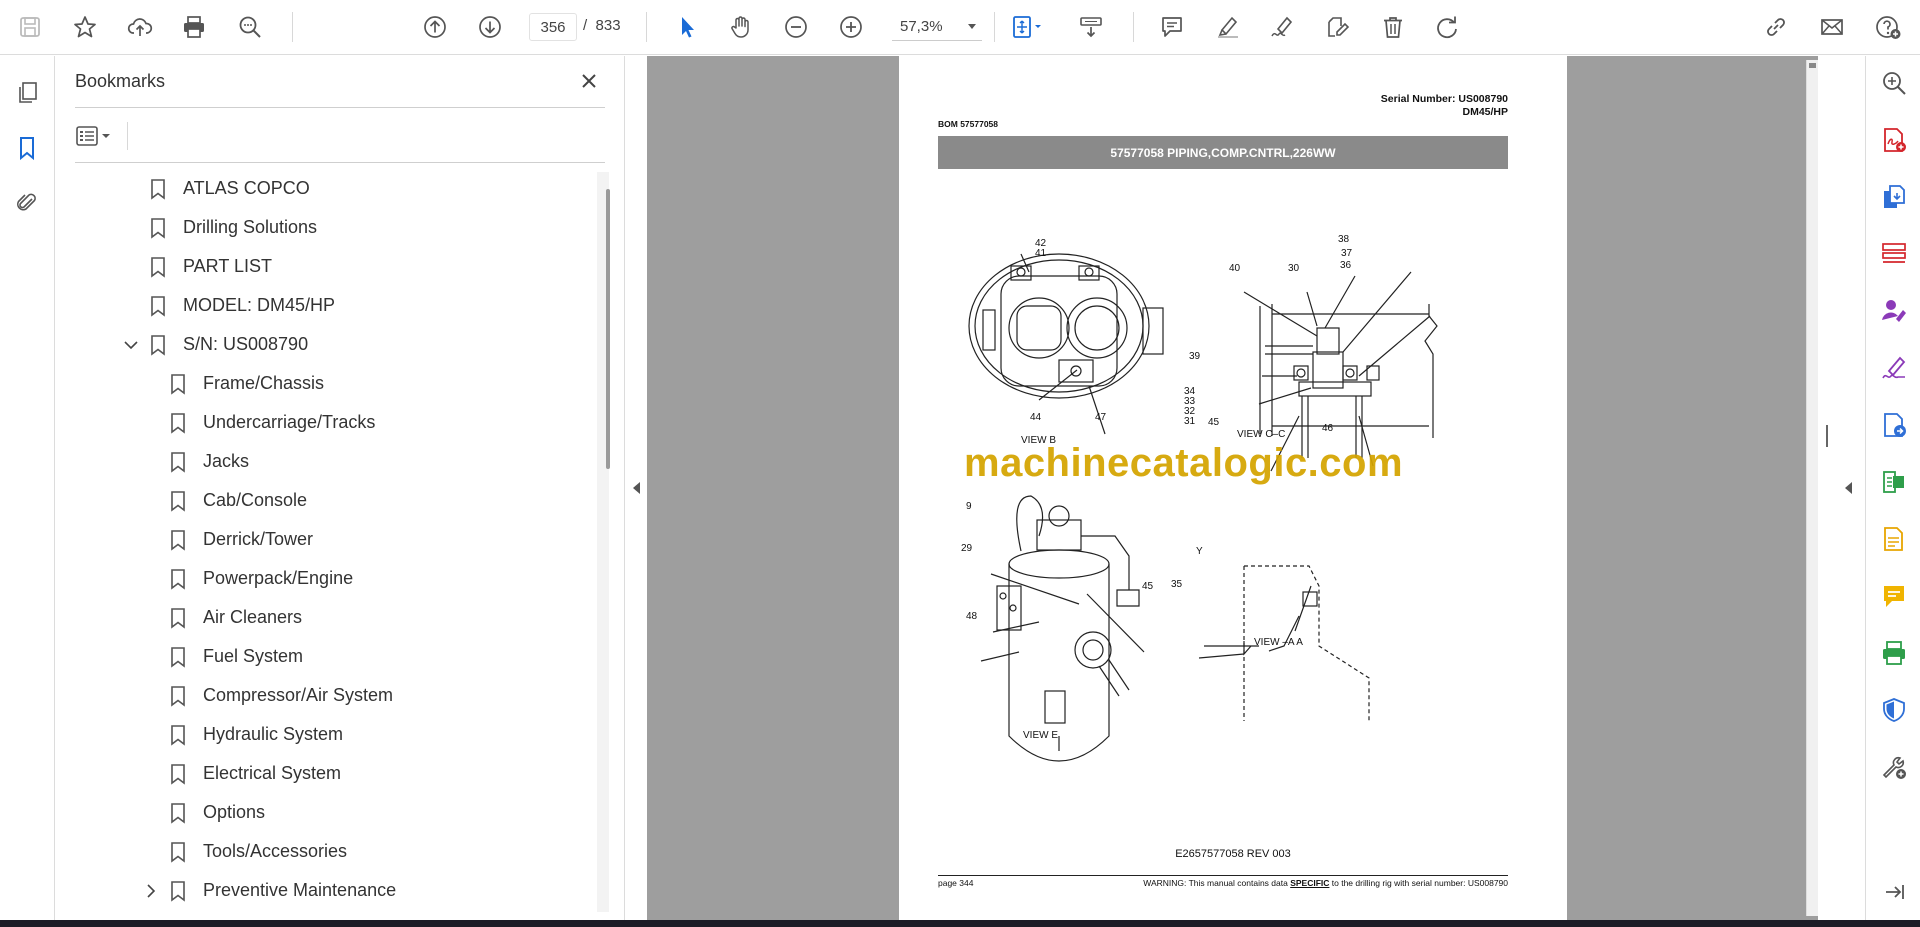  What do you see at coordinates (1888, 27) in the screenshot?
I see `help-icon` at bounding box center [1888, 27].